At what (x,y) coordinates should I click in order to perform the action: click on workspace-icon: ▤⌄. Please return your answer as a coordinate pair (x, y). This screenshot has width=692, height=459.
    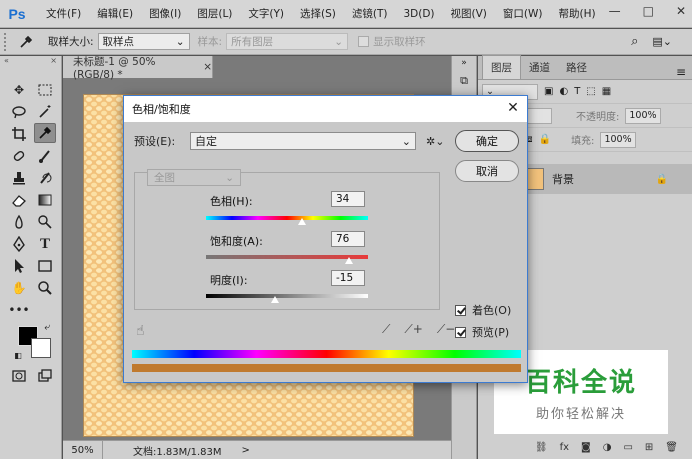
    Looking at the image, I should click on (662, 41).